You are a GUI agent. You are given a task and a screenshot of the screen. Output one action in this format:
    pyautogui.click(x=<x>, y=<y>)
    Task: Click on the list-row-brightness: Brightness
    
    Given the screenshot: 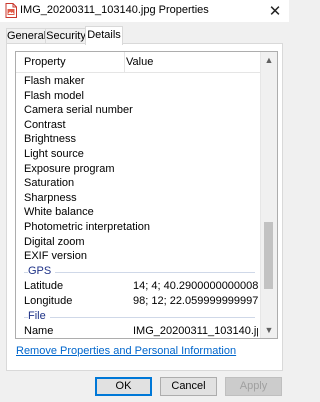 What is the action you would take?
    pyautogui.click(x=138, y=139)
    